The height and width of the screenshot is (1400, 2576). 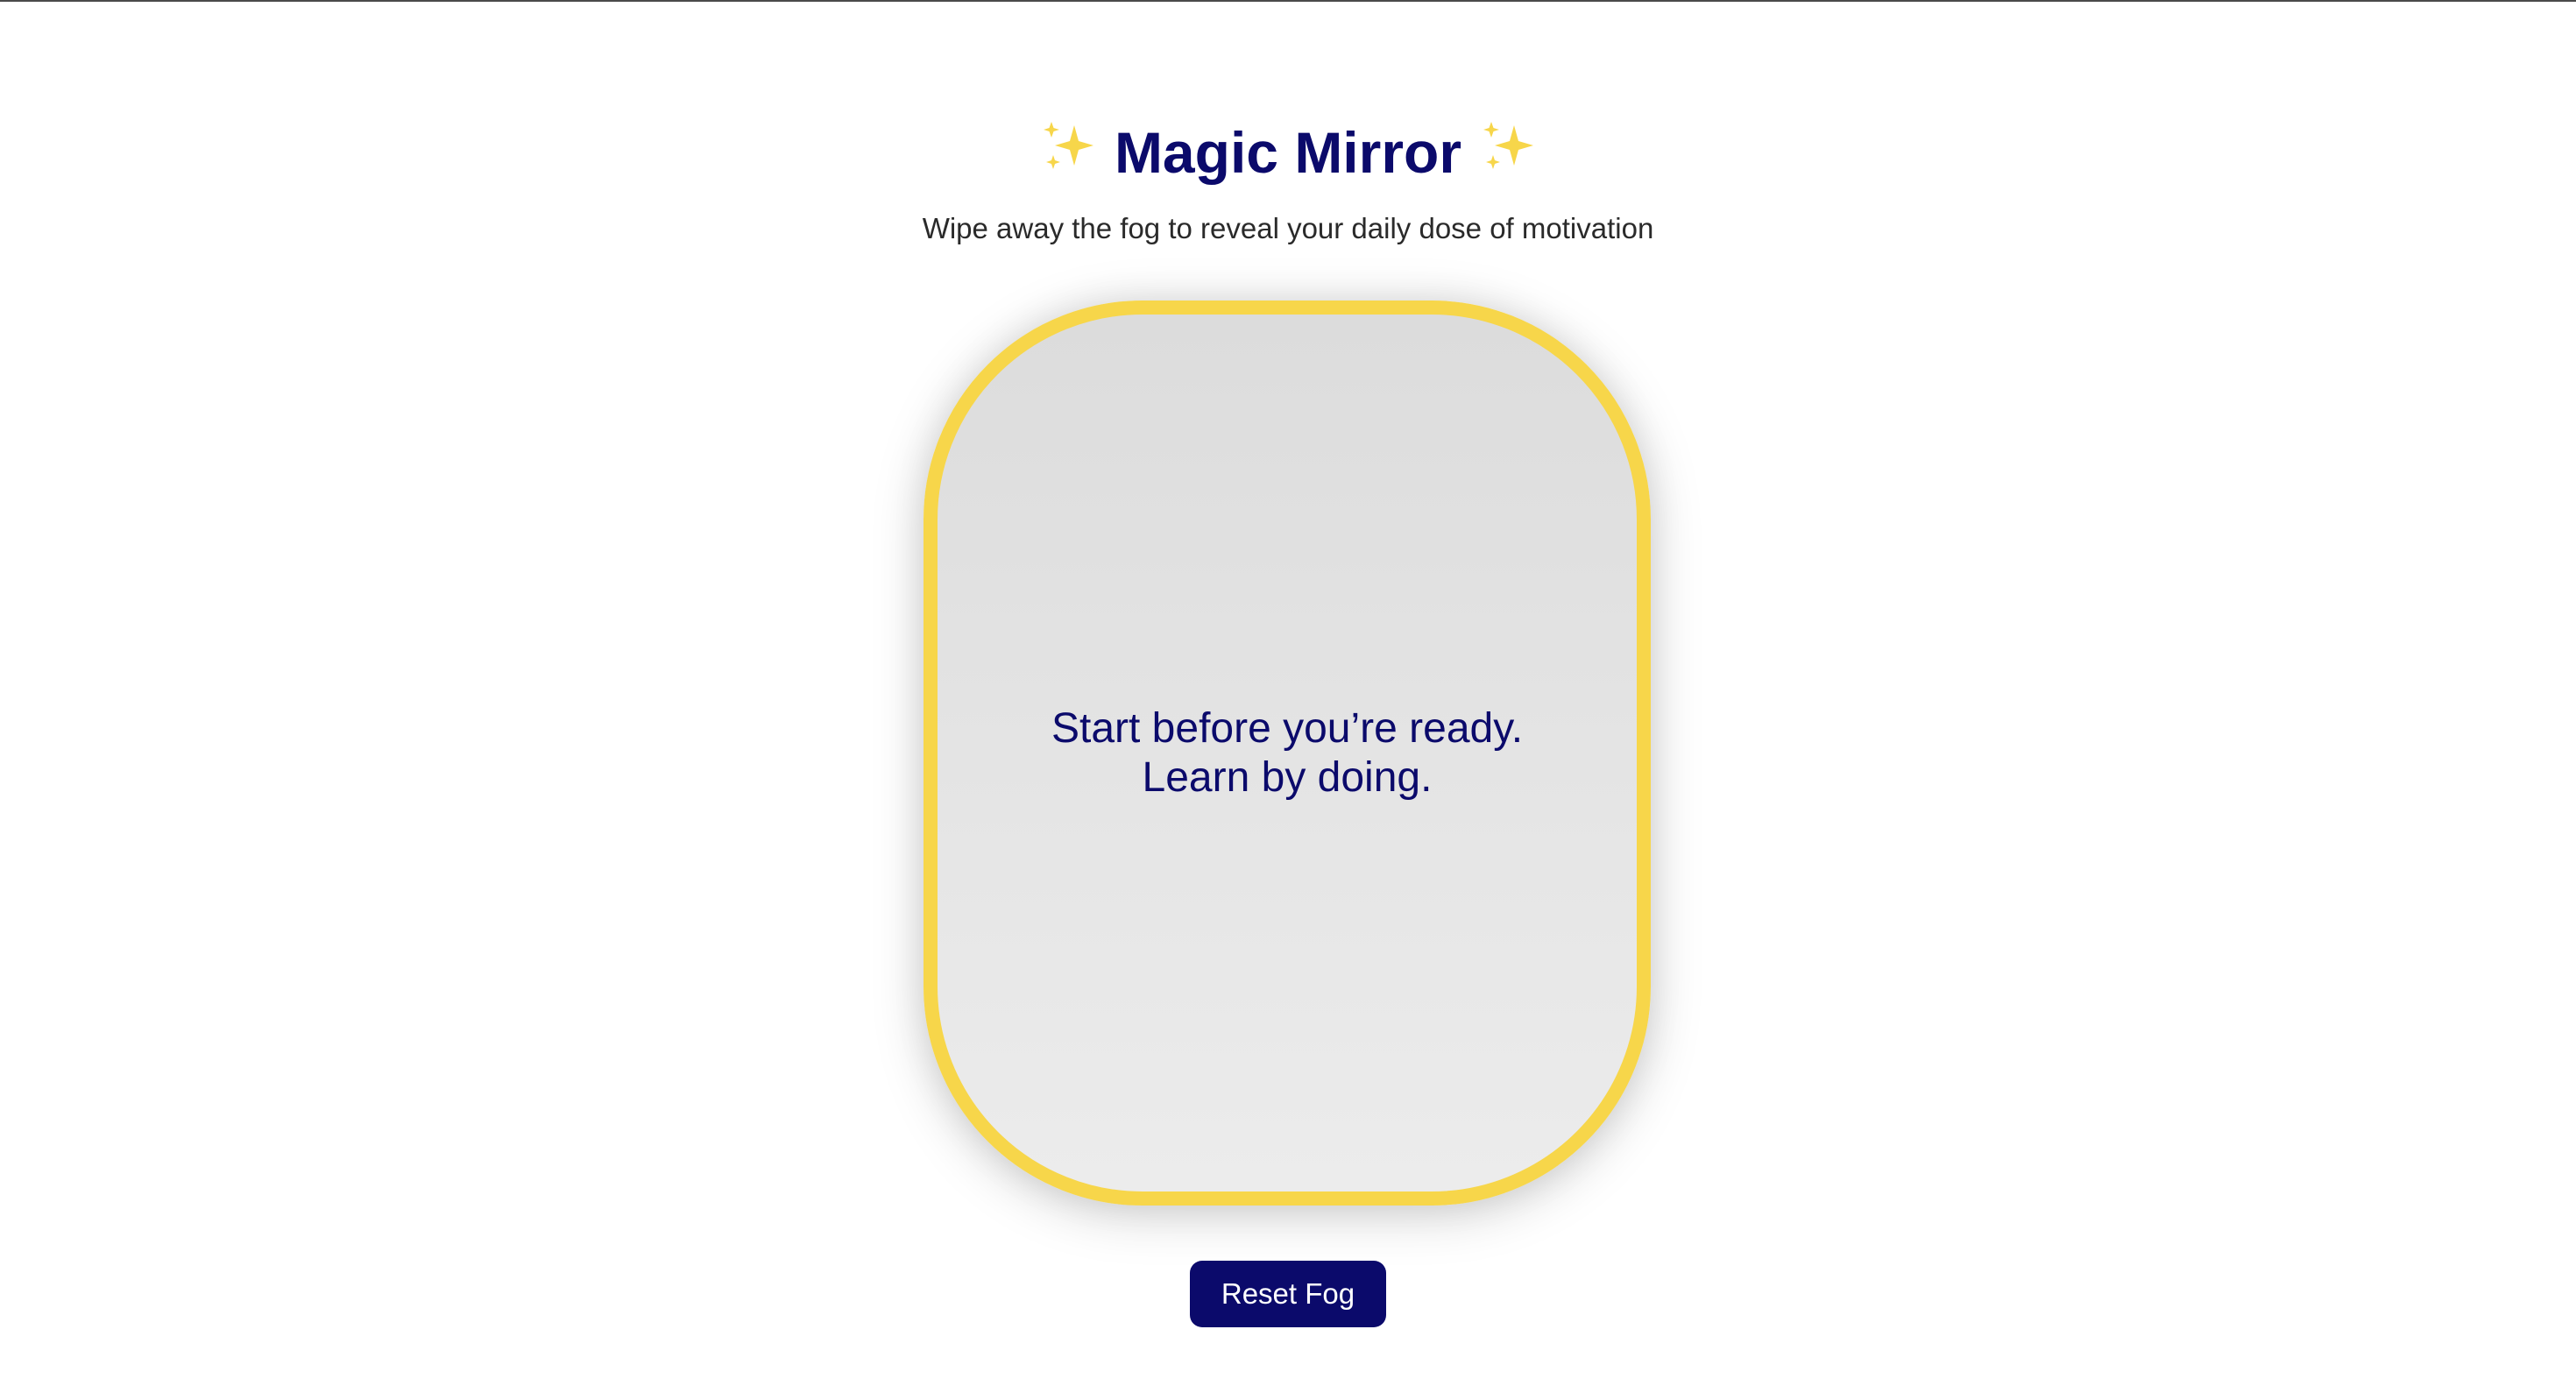 What do you see at coordinates (1288, 1294) in the screenshot?
I see `reset-fog-button: Reset Fog` at bounding box center [1288, 1294].